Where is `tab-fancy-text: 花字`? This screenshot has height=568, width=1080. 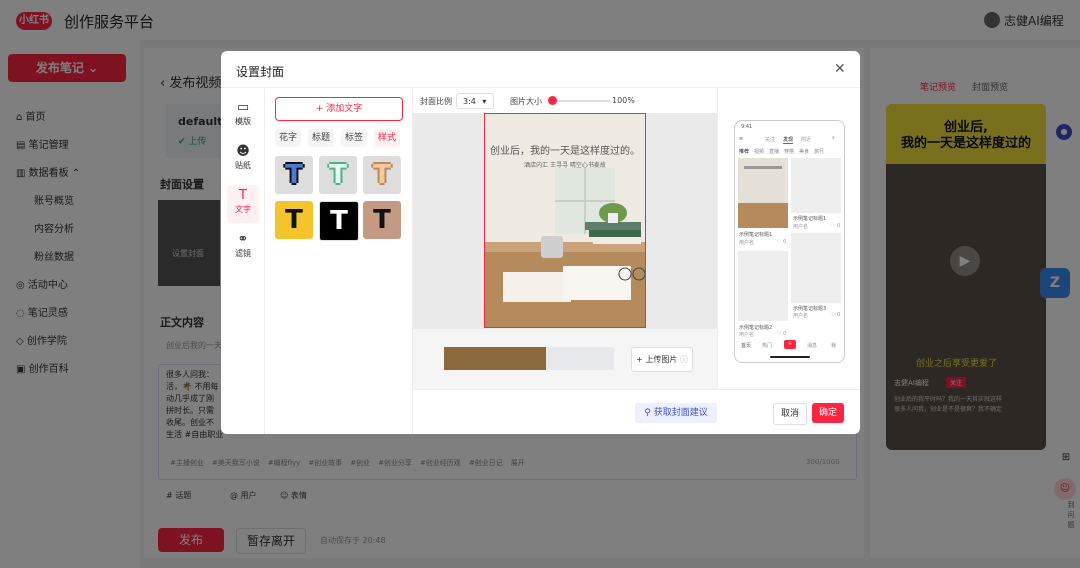 tab-fancy-text: 花字 is located at coordinates (288, 138).